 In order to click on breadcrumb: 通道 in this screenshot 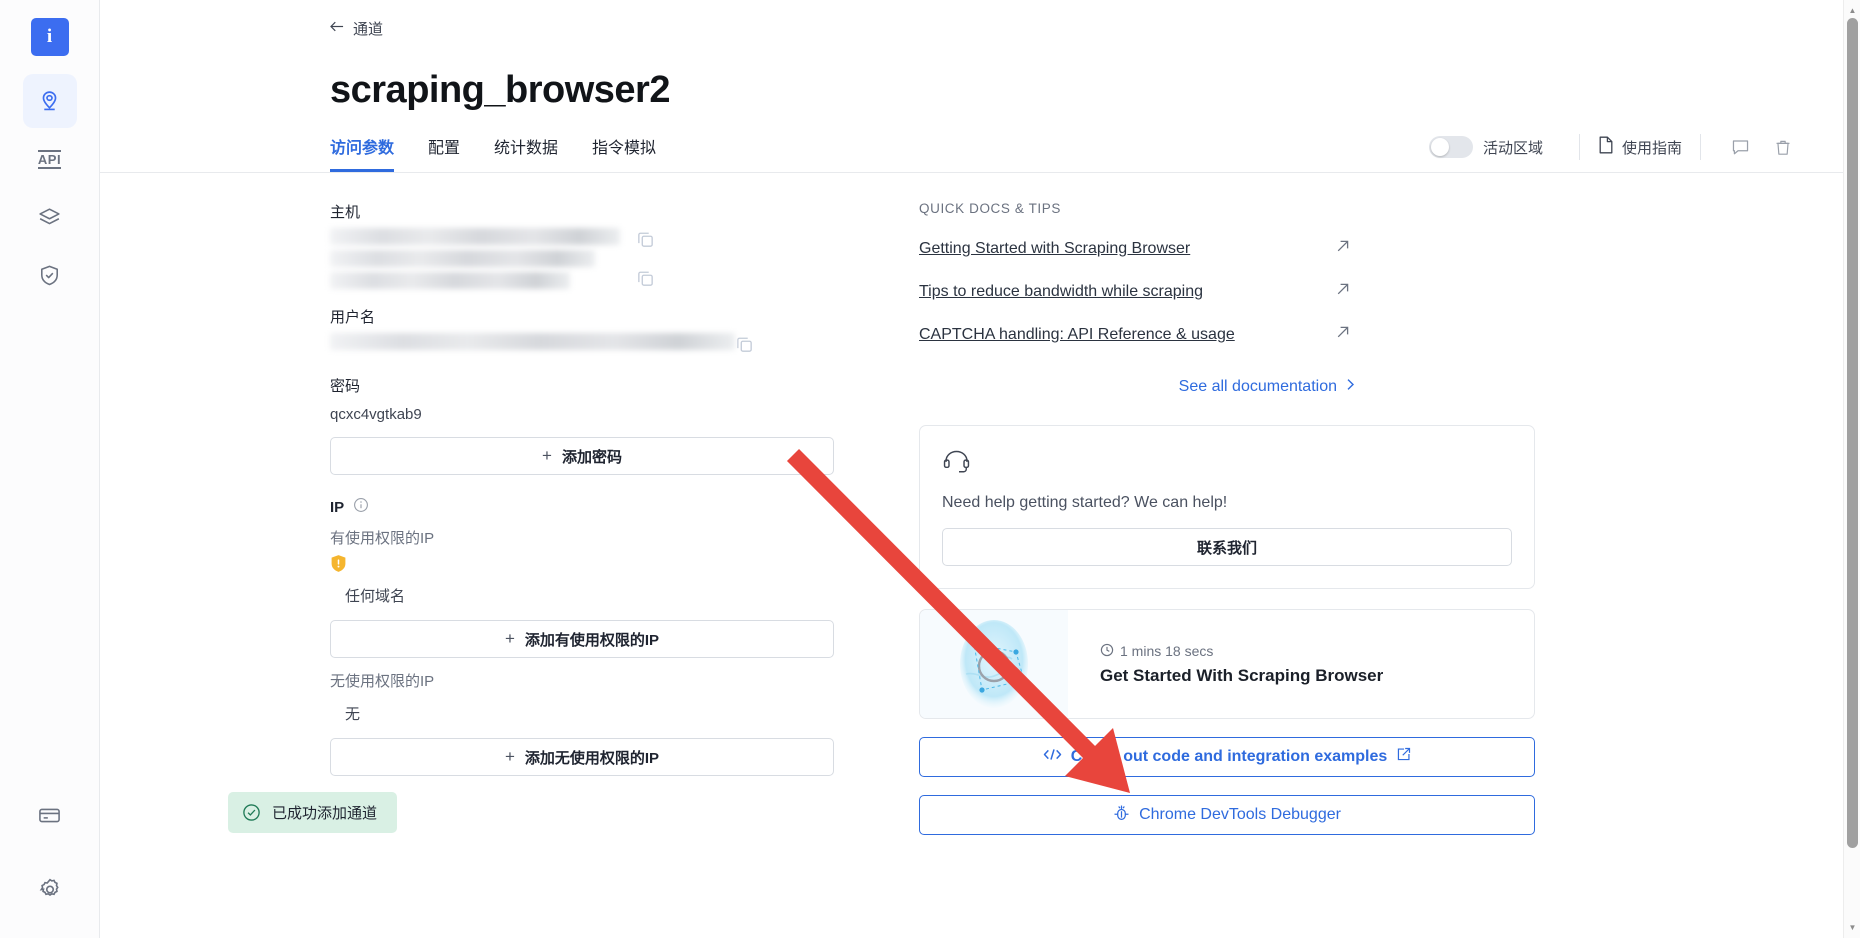, I will do `click(356, 28)`.